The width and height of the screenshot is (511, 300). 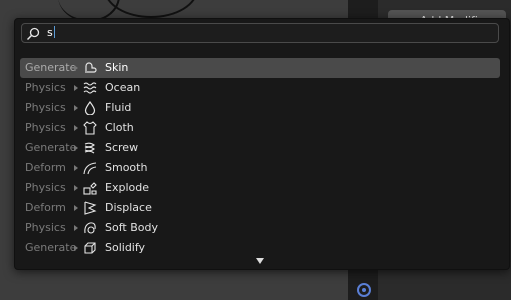 I want to click on result-item-skin: Generate Skin, so click(x=260, y=68).